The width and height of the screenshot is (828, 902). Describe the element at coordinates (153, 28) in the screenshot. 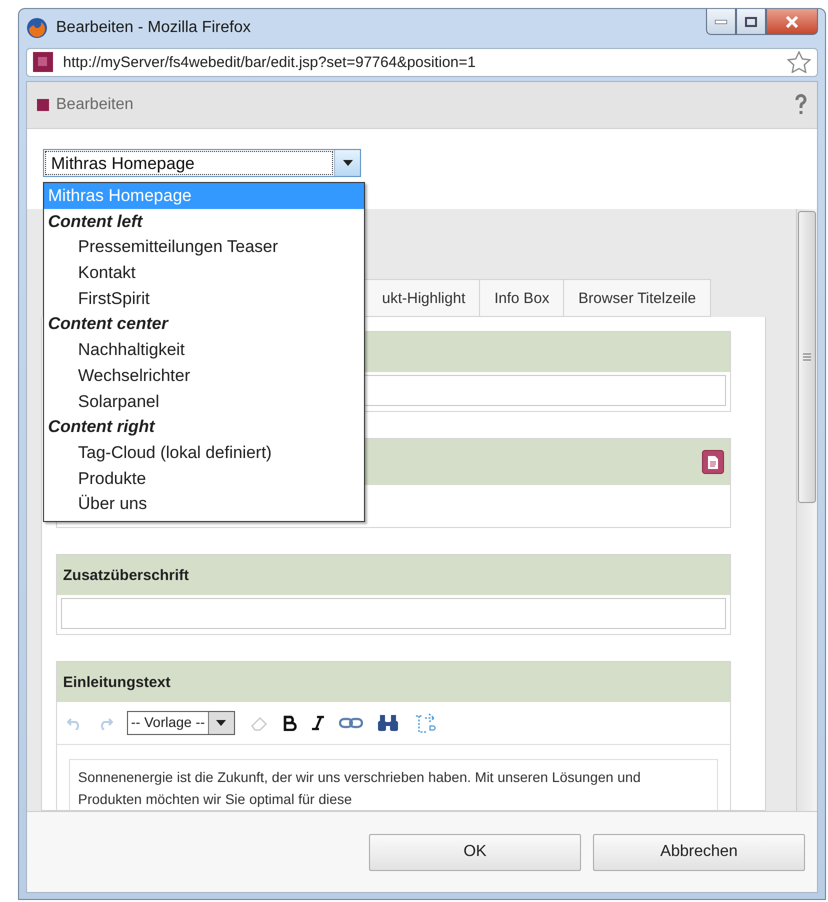

I see `window-title: Bearbeiten - Mozilla Firefox` at that location.